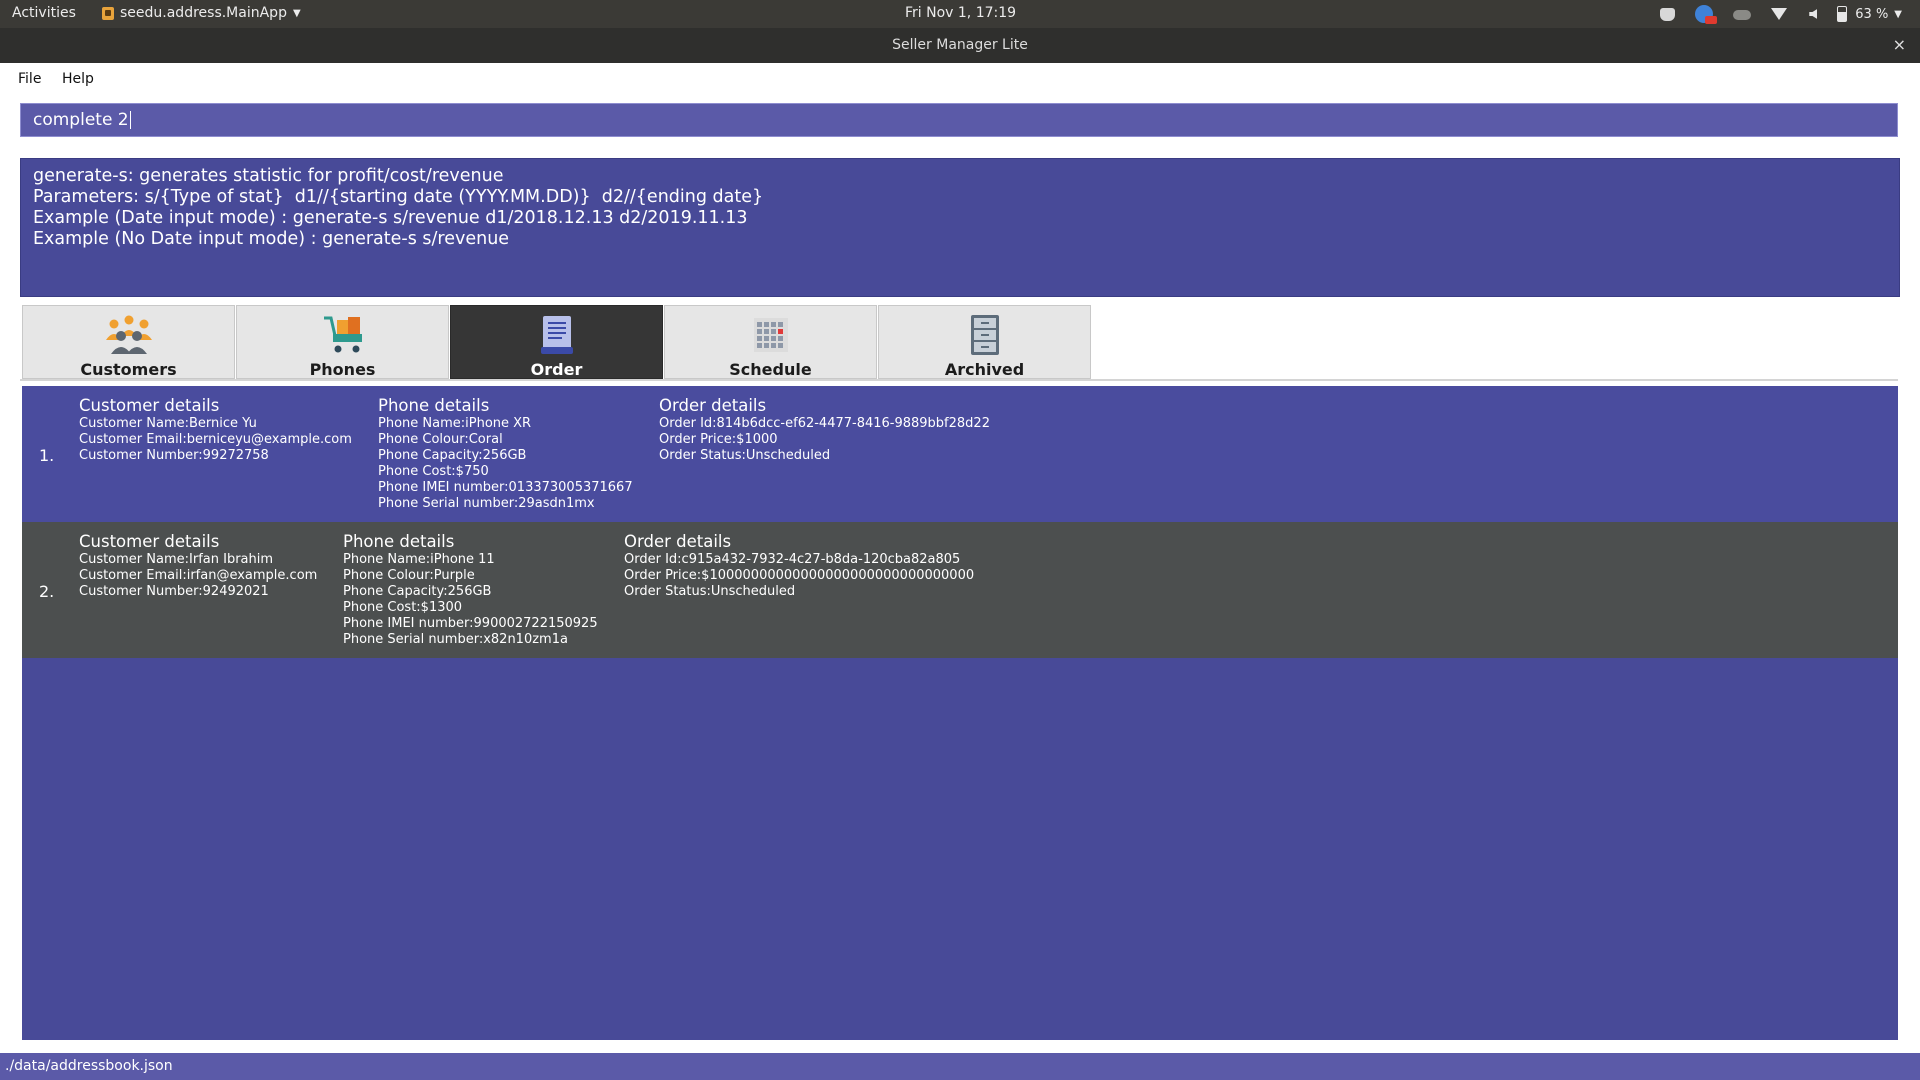 The width and height of the screenshot is (1920, 1080). I want to click on java-app-icon, so click(108, 13).